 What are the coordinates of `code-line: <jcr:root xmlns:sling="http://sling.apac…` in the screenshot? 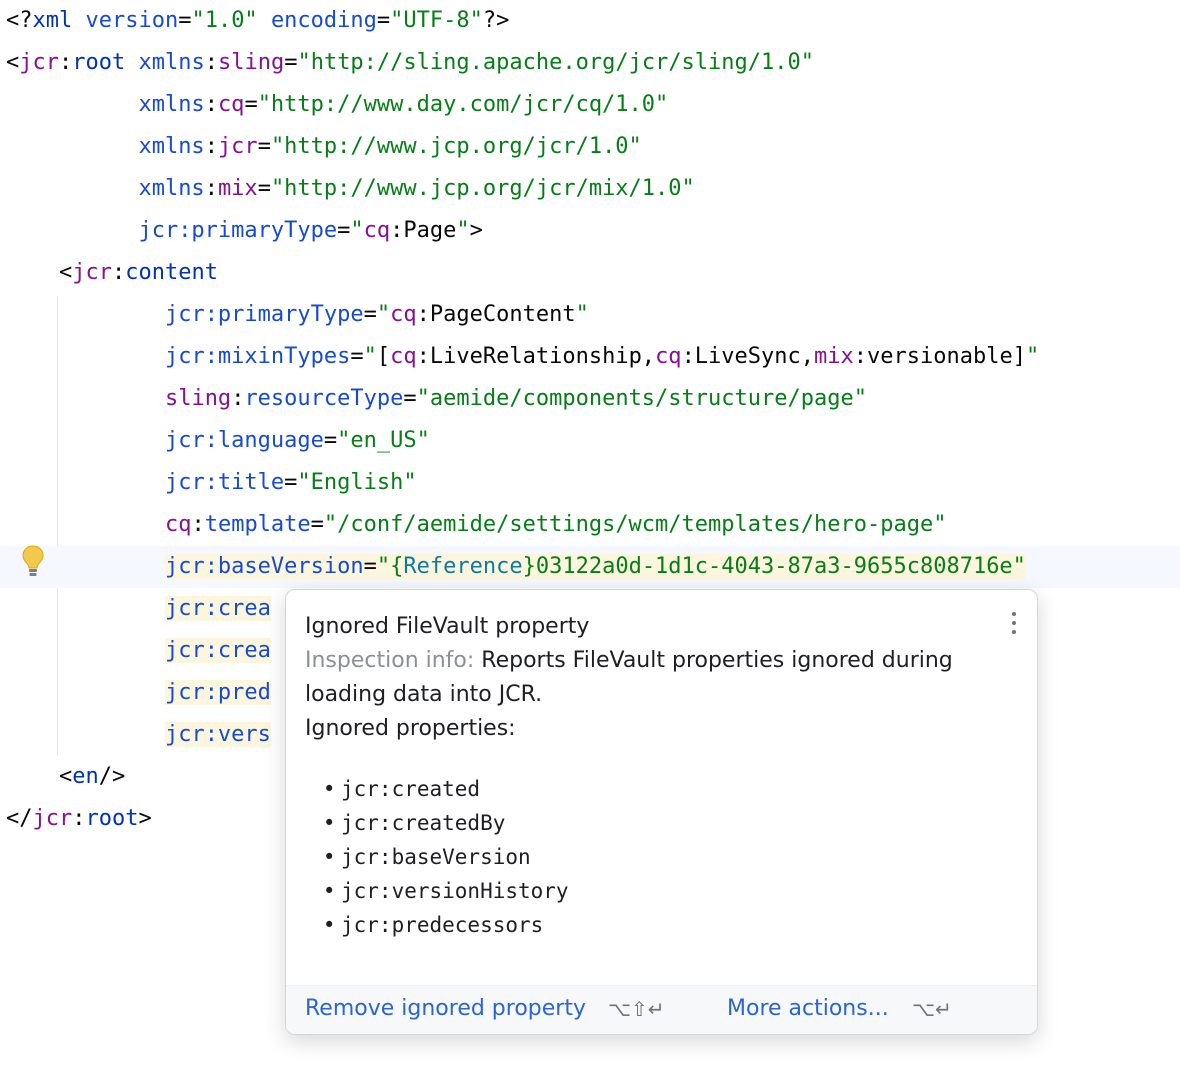 It's located at (590, 63).